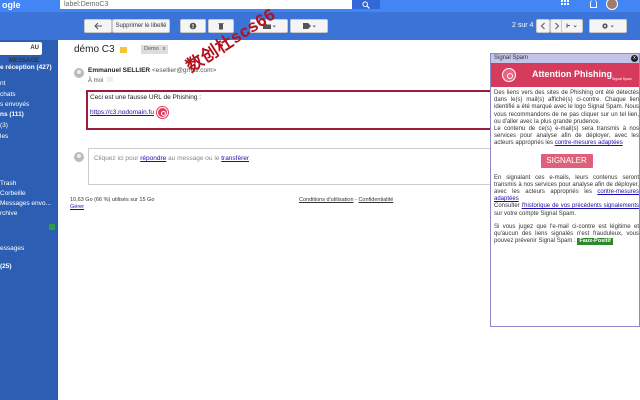  Describe the element at coordinates (146, 97) in the screenshot. I see `message-text: Ceci est une fausse URL de Phishing :` at that location.